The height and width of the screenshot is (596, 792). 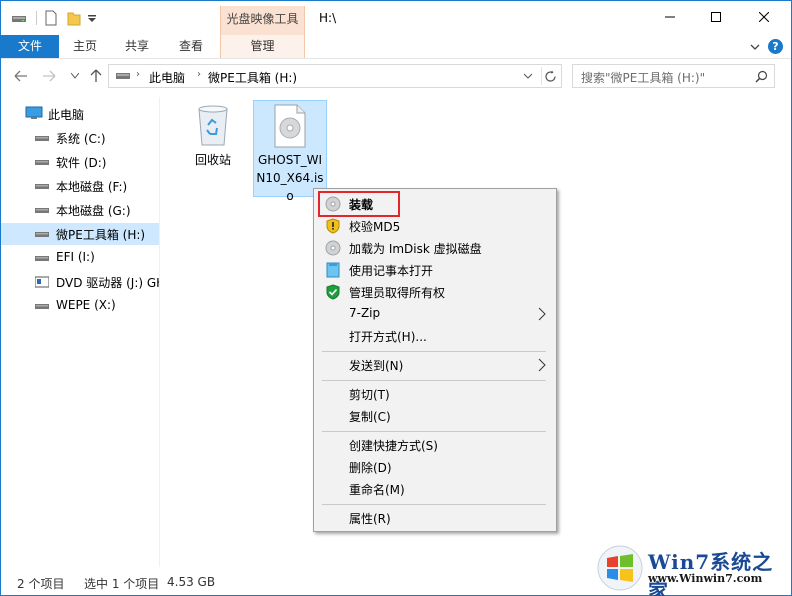 What do you see at coordinates (34, 112) in the screenshot?
I see `computer-icon` at bounding box center [34, 112].